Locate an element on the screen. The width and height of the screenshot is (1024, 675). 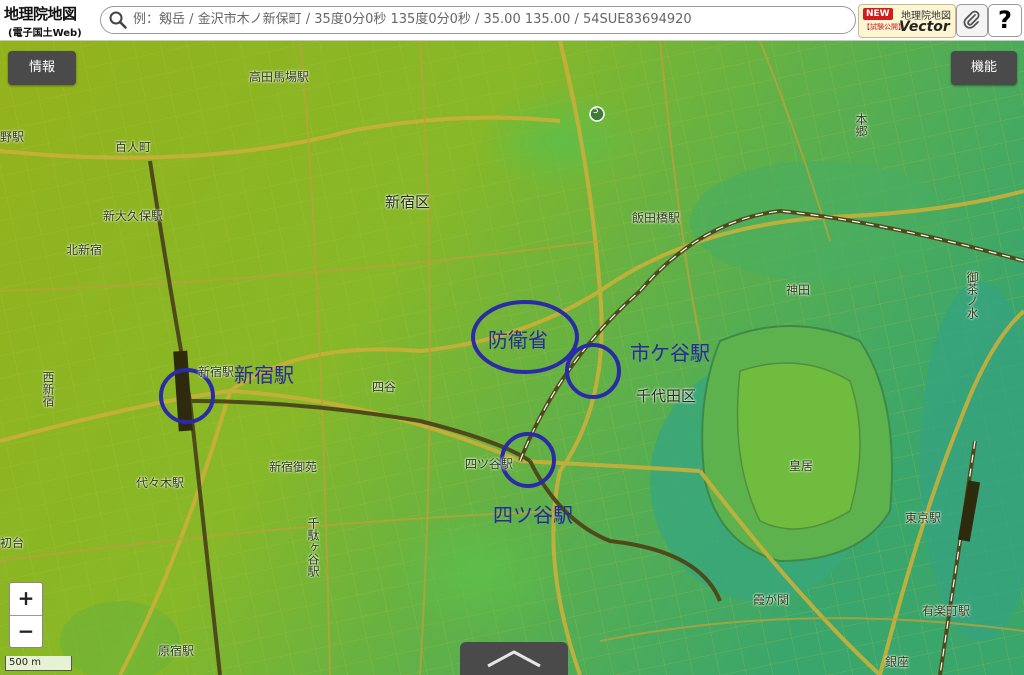
bottom-drawer-toggle is located at coordinates (514, 658).